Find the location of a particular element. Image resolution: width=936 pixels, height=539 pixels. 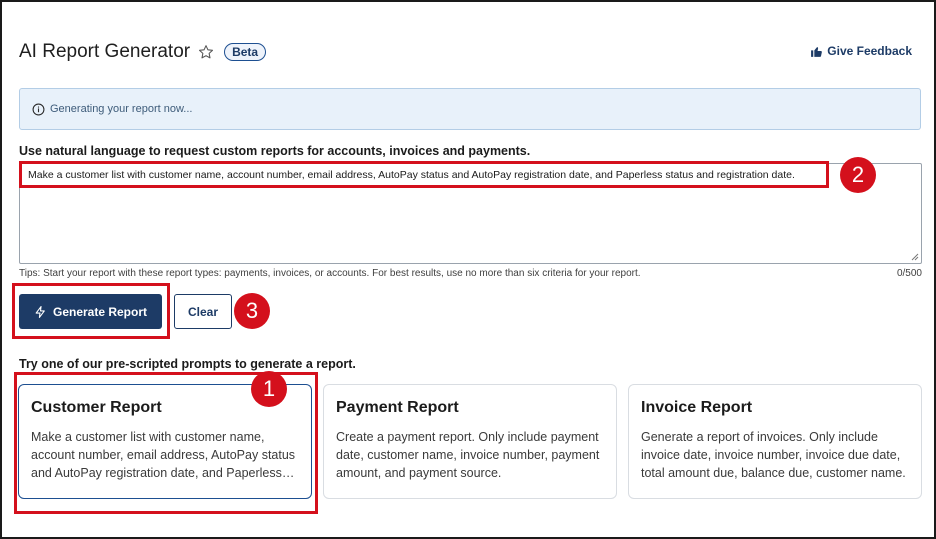

page-header: AI Report Generator Beta is located at coordinates (143, 52).